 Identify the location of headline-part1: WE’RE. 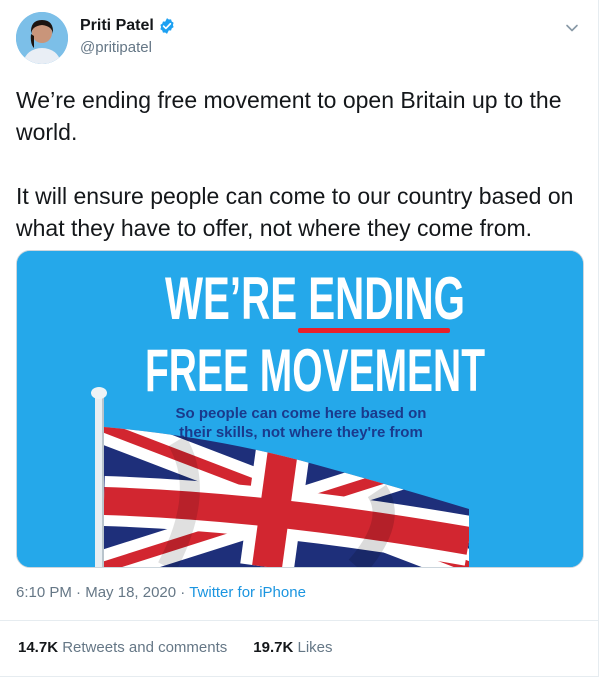
(236, 298).